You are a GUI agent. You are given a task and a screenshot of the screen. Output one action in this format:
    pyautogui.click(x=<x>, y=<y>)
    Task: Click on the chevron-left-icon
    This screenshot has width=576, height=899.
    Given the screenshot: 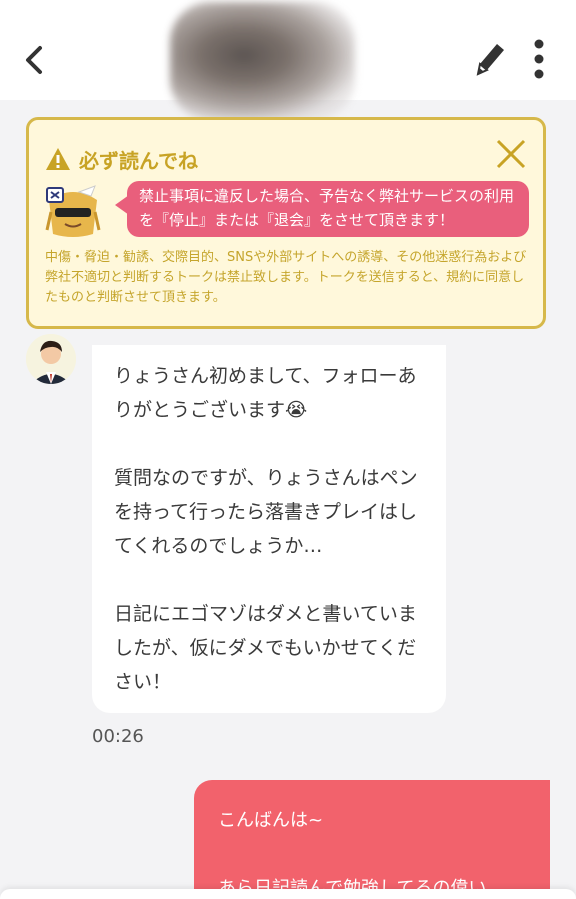 What is the action you would take?
    pyautogui.click(x=34, y=60)
    